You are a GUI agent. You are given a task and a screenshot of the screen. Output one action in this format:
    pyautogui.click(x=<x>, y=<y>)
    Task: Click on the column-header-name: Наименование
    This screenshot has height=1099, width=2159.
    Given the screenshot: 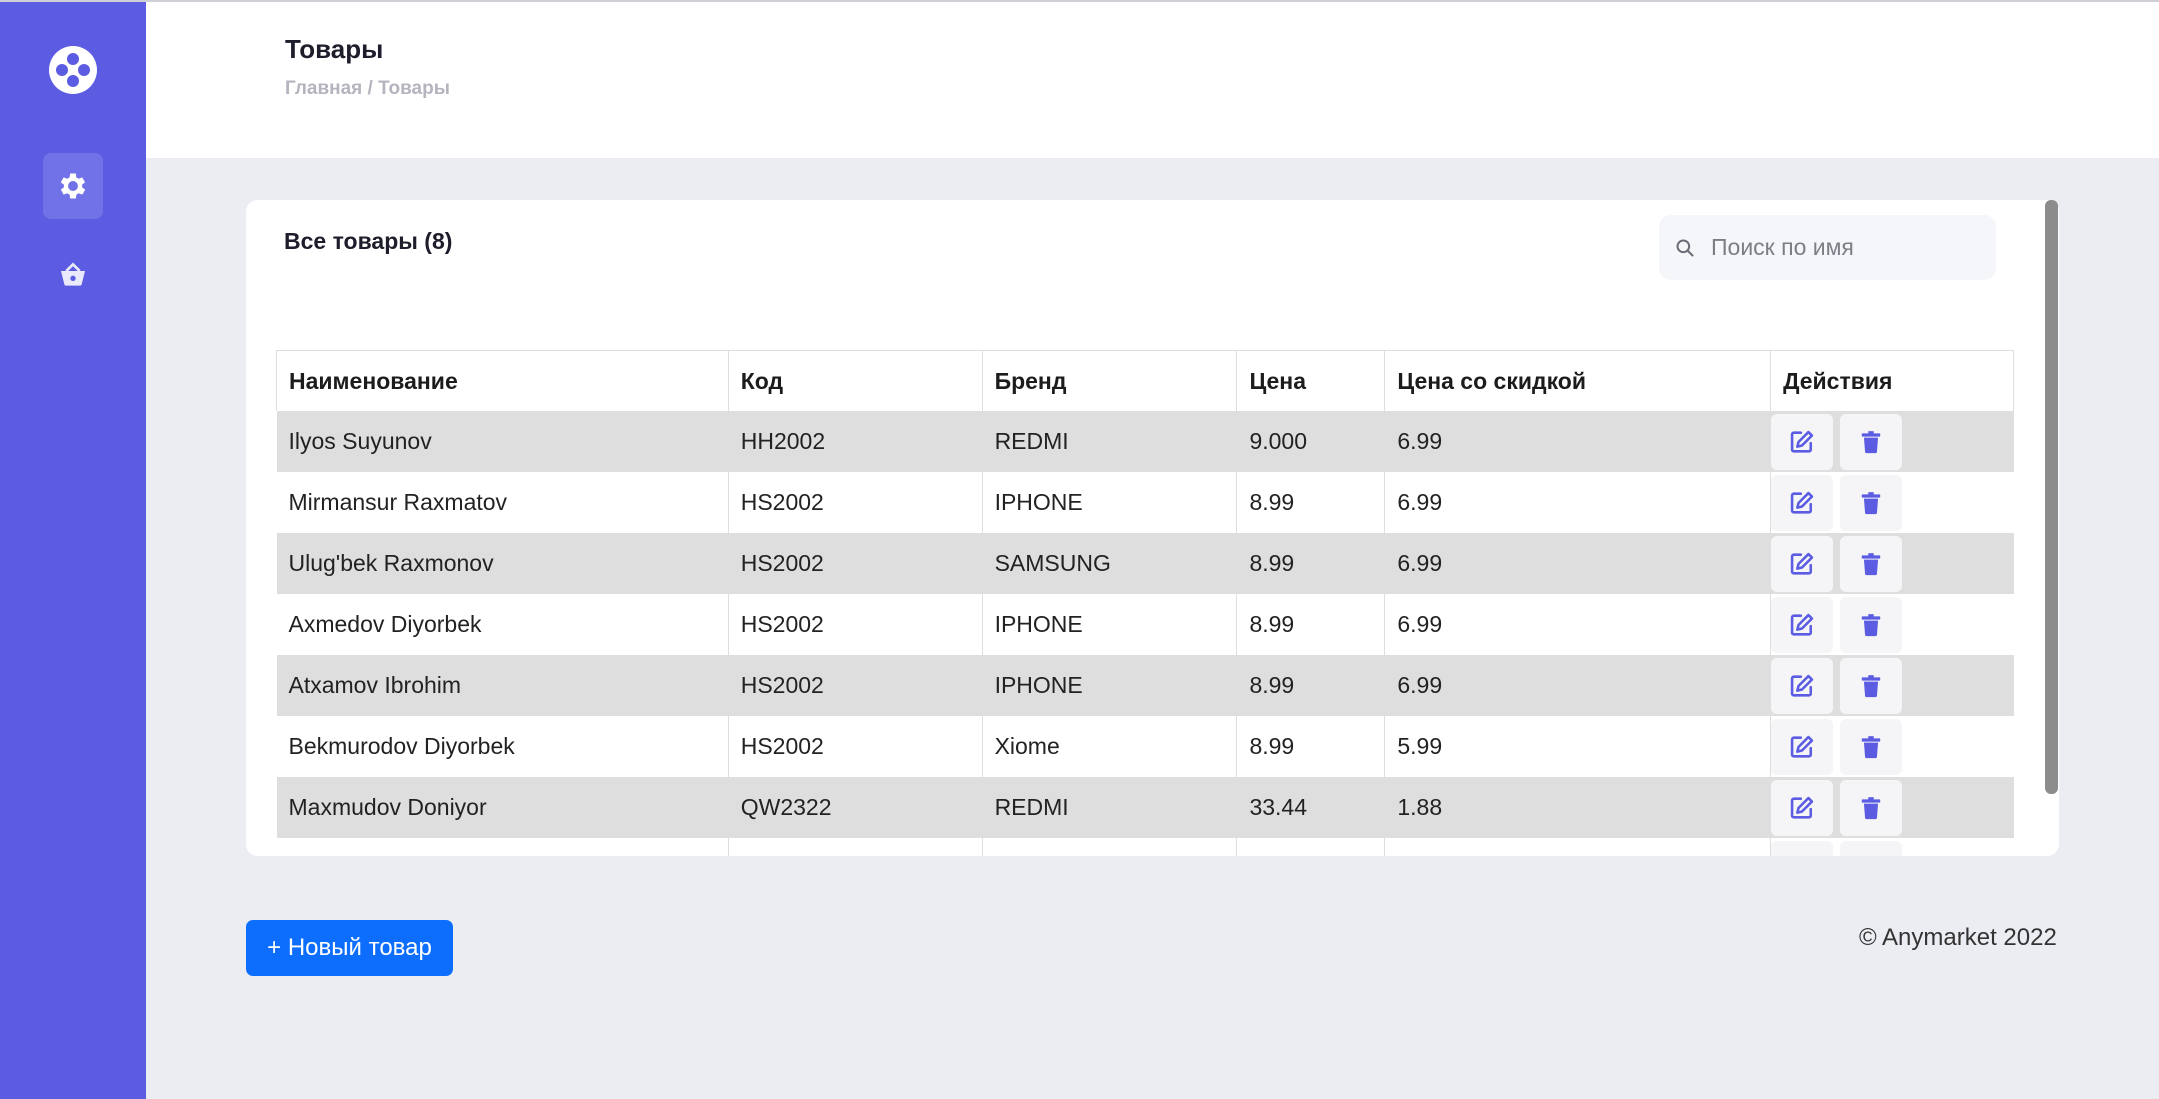 What is the action you would take?
    pyautogui.click(x=502, y=380)
    